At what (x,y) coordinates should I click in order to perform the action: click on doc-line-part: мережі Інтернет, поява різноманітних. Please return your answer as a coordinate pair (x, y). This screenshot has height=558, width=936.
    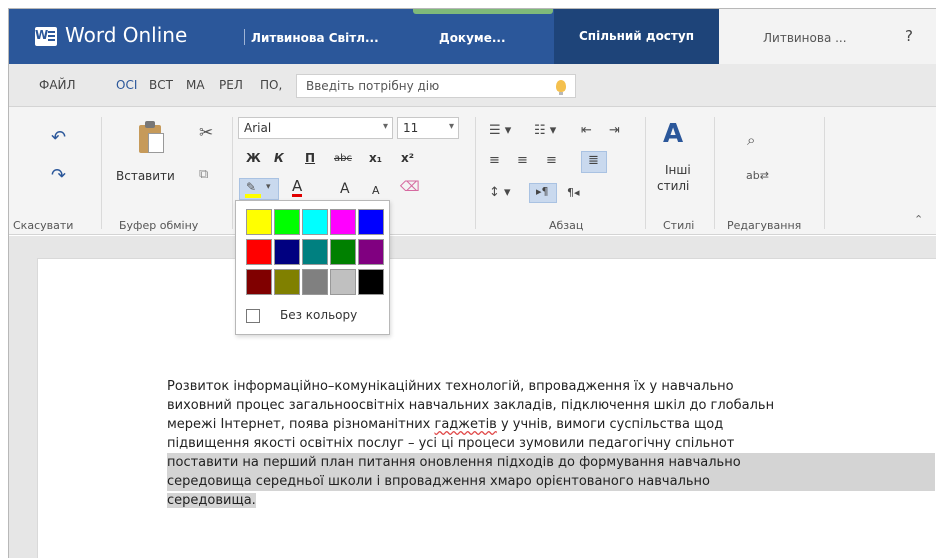
    Looking at the image, I should click on (301, 424).